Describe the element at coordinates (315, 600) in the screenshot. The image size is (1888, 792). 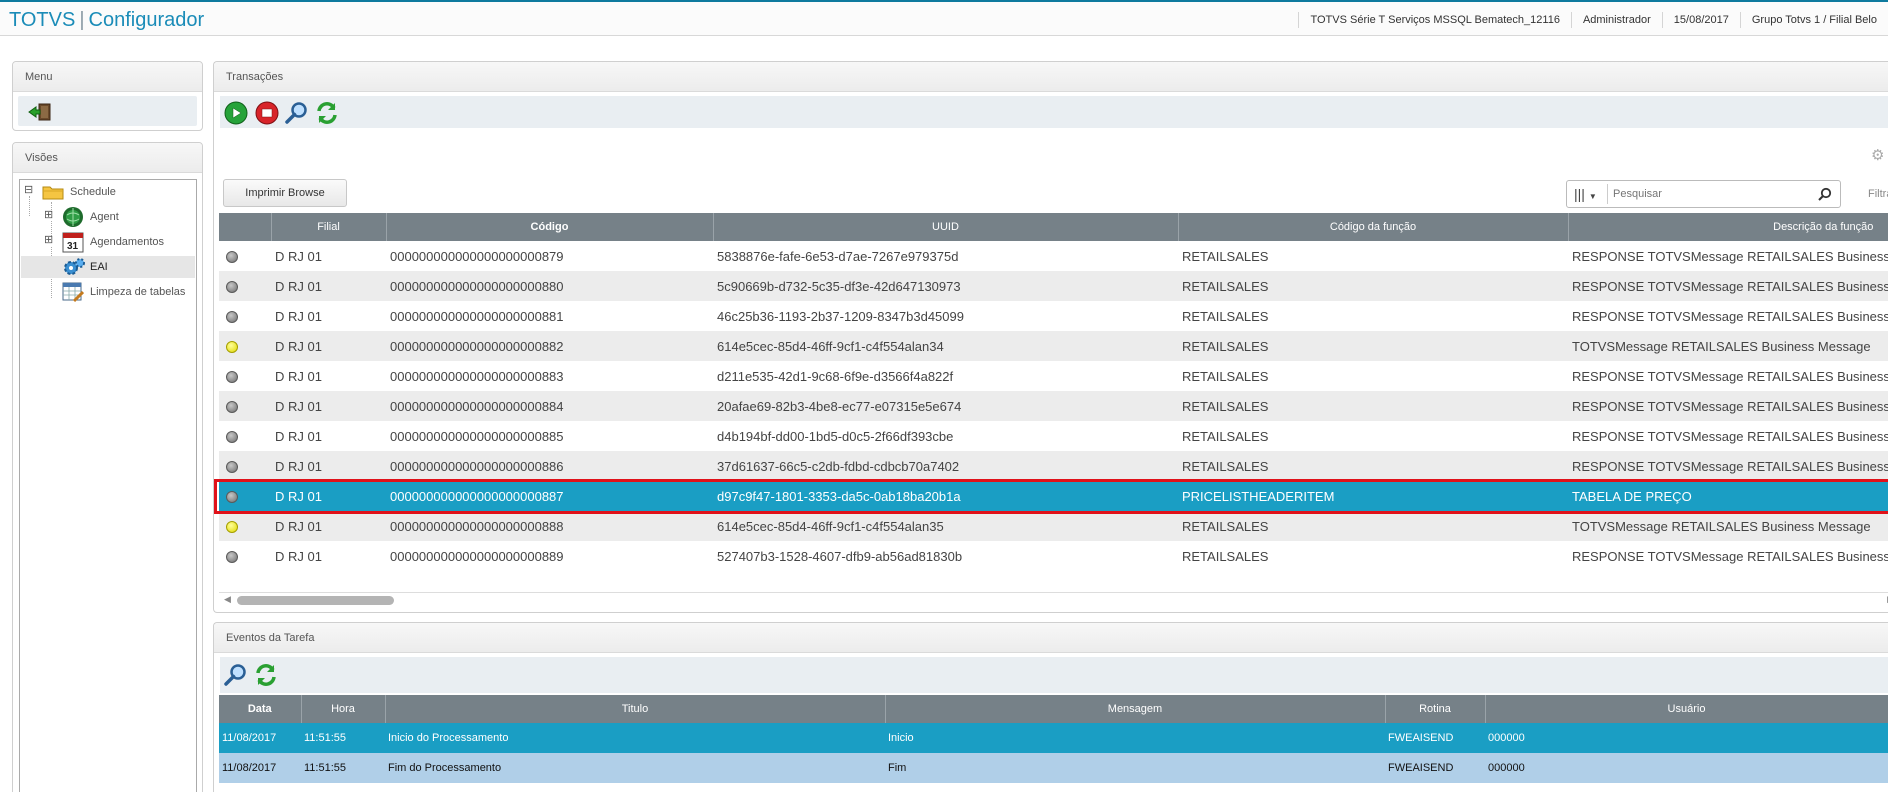
I see `scrollbar-thumb` at that location.